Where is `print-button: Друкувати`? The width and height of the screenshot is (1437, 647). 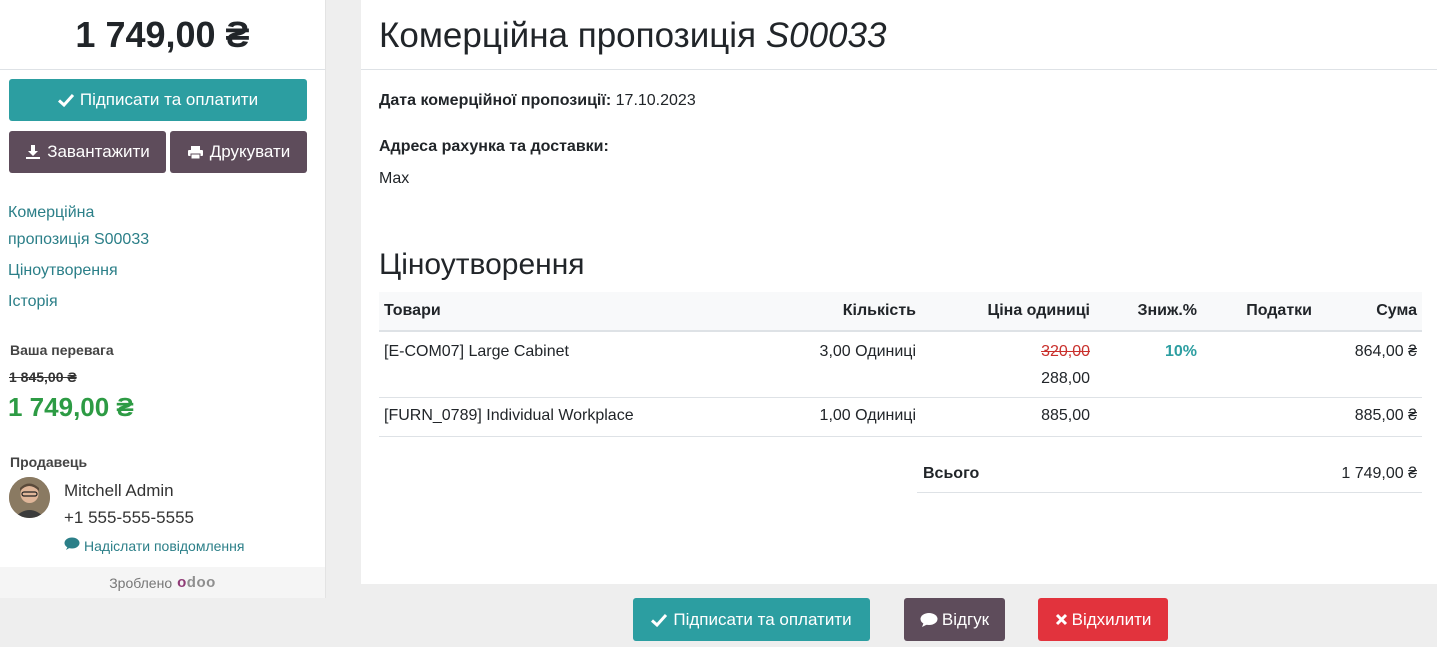 print-button: Друкувати is located at coordinates (238, 152).